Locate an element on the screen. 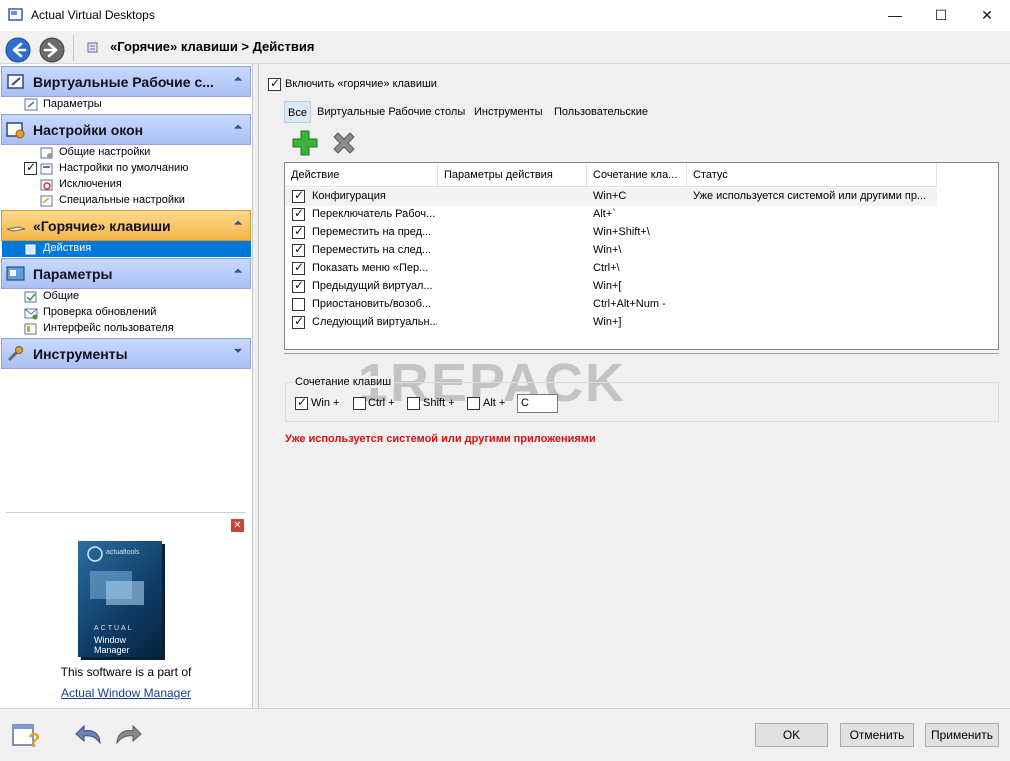 The width and height of the screenshot is (1010, 761). sidebar-item-label: Параметры is located at coordinates (72, 104).